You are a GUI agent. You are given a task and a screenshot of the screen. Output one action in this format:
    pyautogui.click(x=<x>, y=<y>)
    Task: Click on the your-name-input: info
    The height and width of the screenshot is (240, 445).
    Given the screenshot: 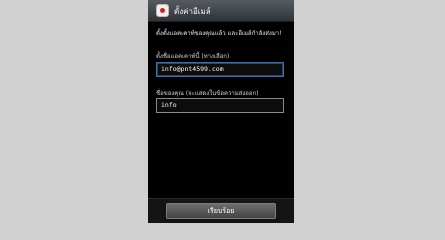 What is the action you would take?
    pyautogui.click(x=220, y=105)
    